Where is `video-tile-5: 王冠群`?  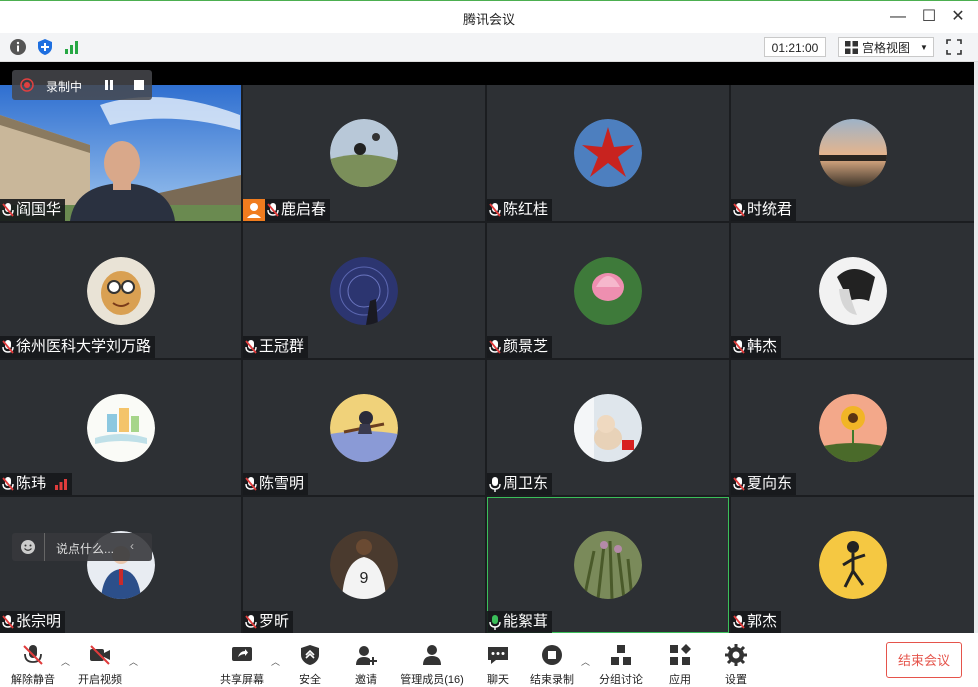 video-tile-5: 王冠群 is located at coordinates (364, 290).